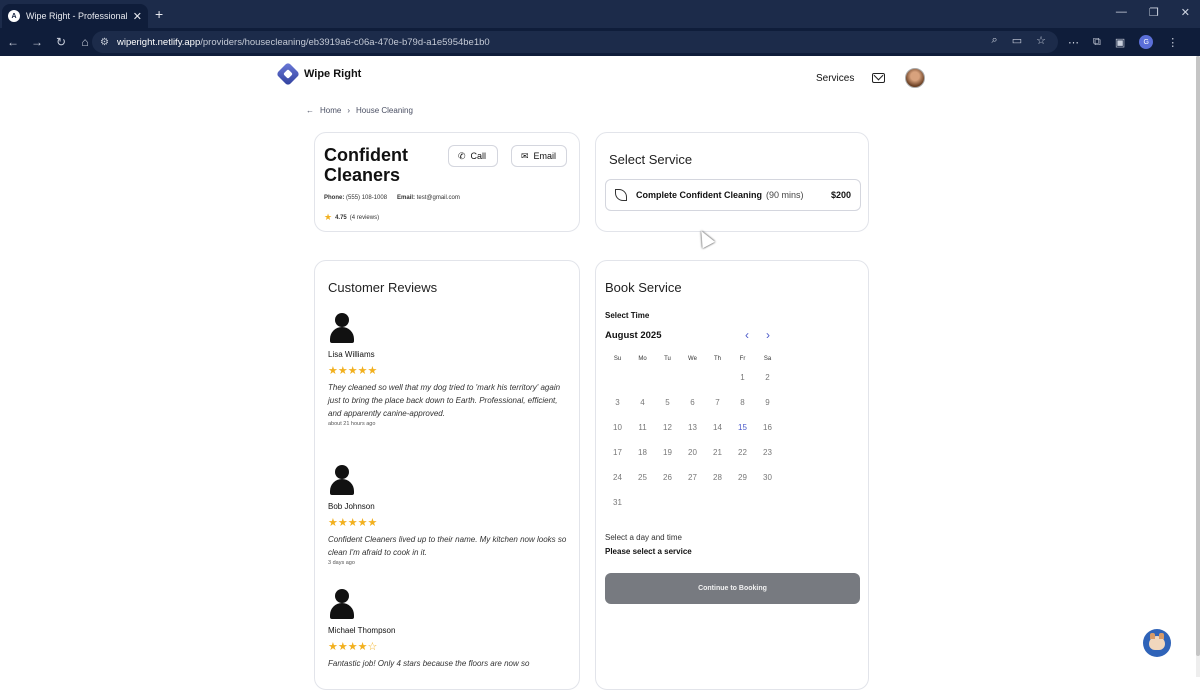 The image size is (1200, 690). Describe the element at coordinates (699, 195) in the screenshot. I see `service-name: Complete Confident Cleaning` at that location.